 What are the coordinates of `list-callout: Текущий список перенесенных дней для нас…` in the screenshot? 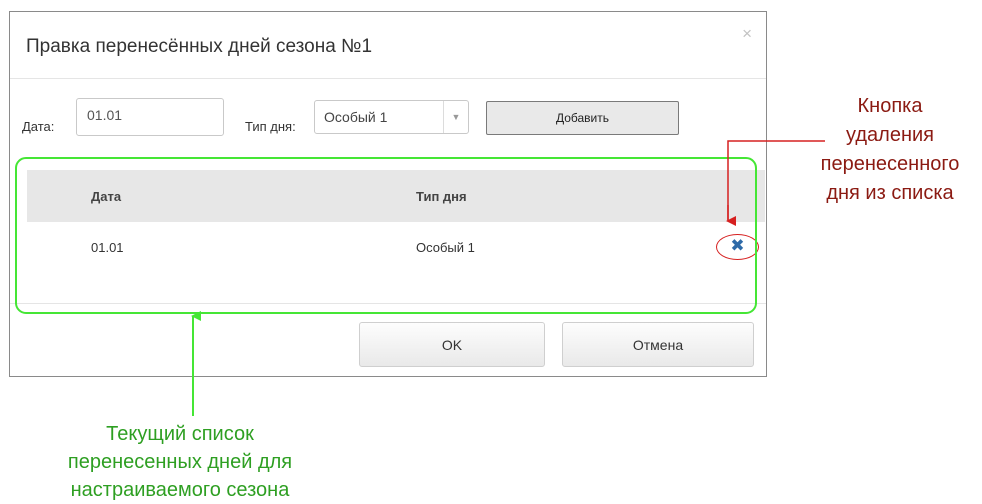 It's located at (180, 462).